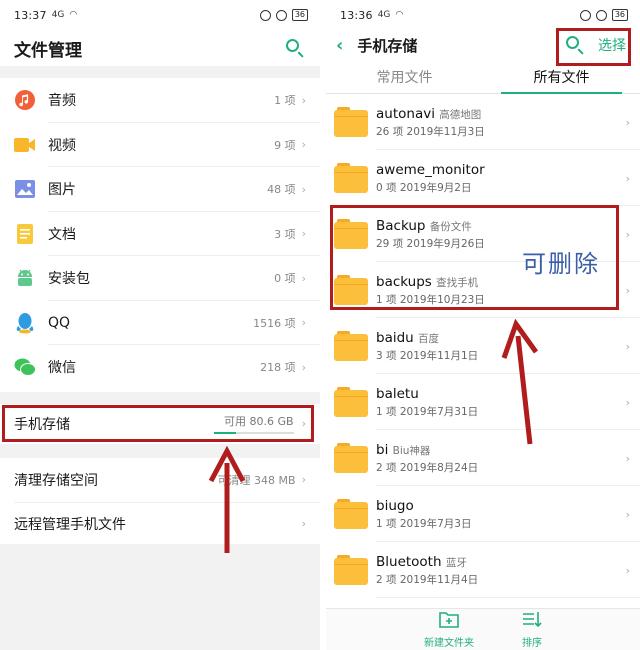 This screenshot has width=640, height=650. What do you see at coordinates (69, 279) in the screenshot?
I see `category-label: 安装包` at bounding box center [69, 279].